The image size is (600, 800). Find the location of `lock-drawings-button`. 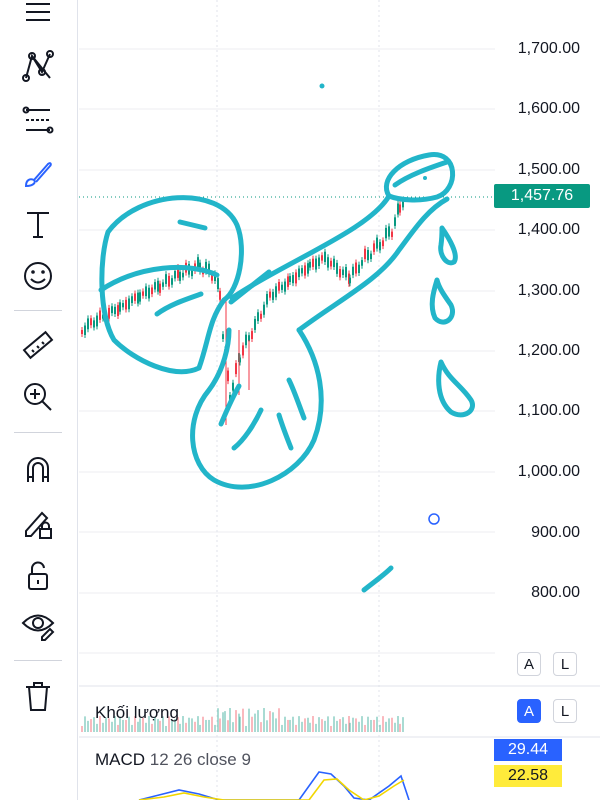

lock-drawings-button is located at coordinates (38, 523).